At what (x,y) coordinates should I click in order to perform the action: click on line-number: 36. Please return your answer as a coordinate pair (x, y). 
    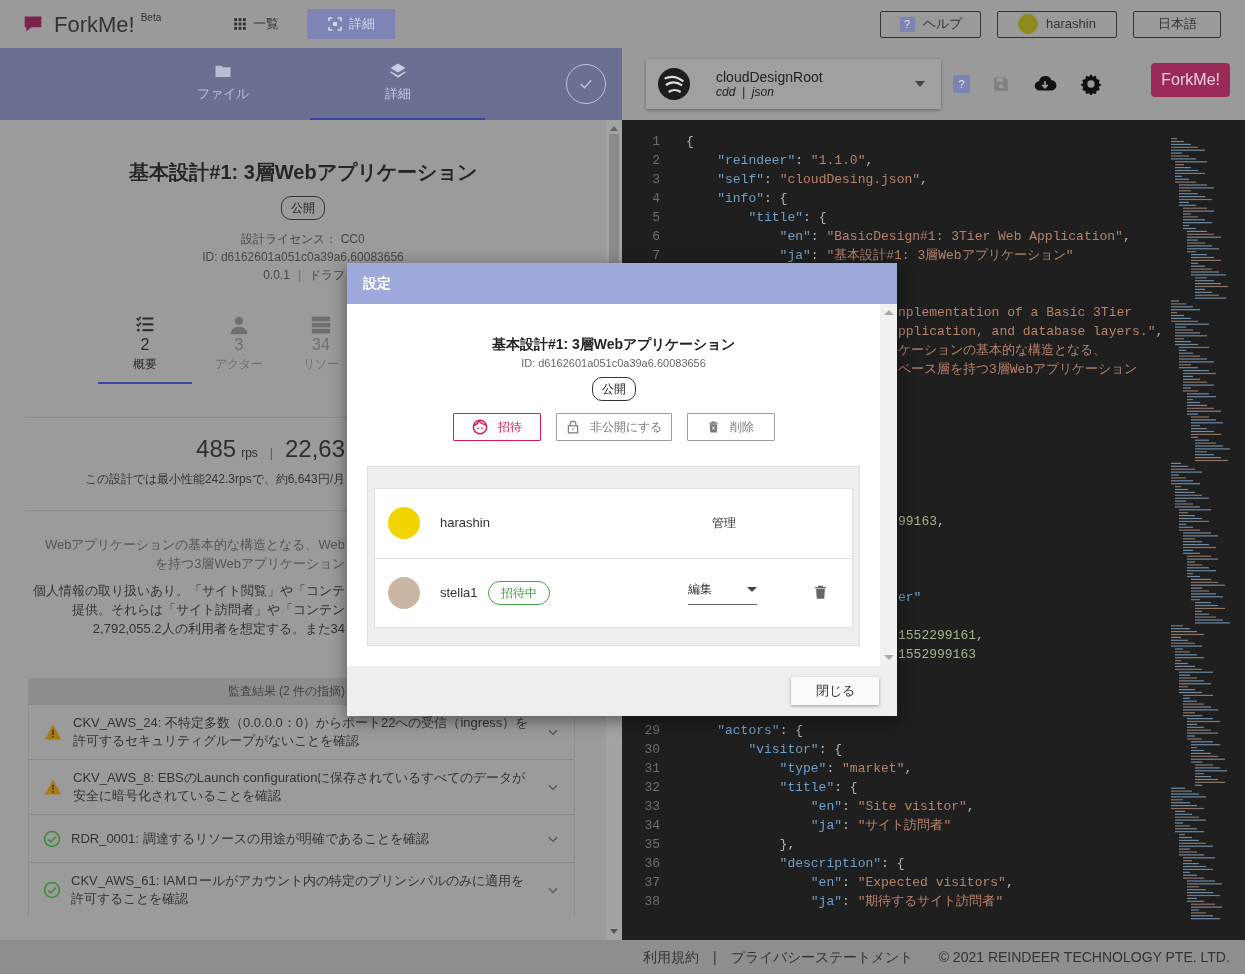
    Looking at the image, I should click on (652, 864).